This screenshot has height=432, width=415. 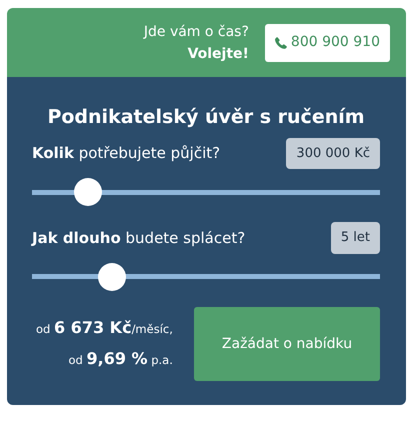 I want to click on apply-button: Zažádat o nabídku, so click(x=287, y=343).